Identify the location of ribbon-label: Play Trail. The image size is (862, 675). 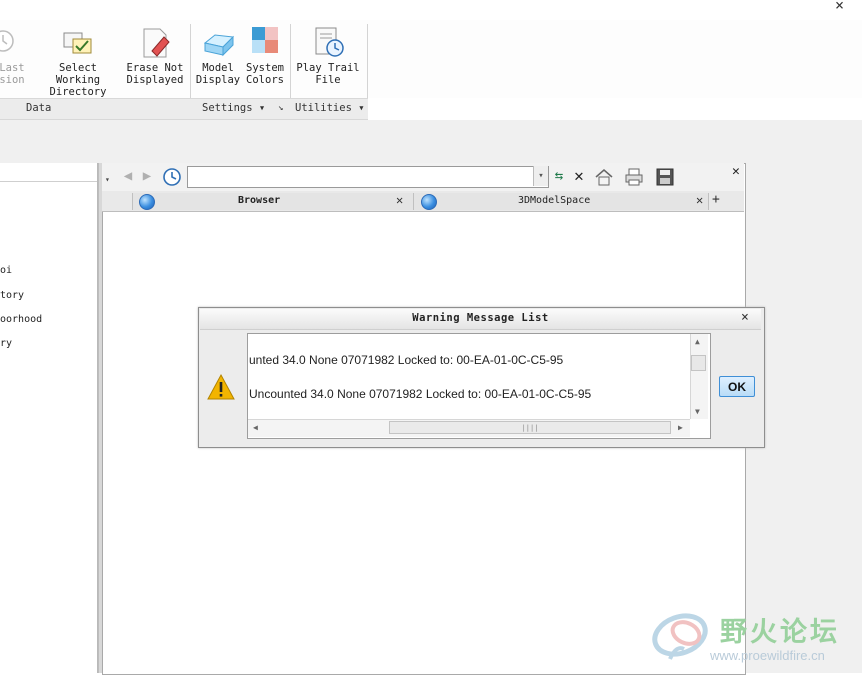
(328, 68).